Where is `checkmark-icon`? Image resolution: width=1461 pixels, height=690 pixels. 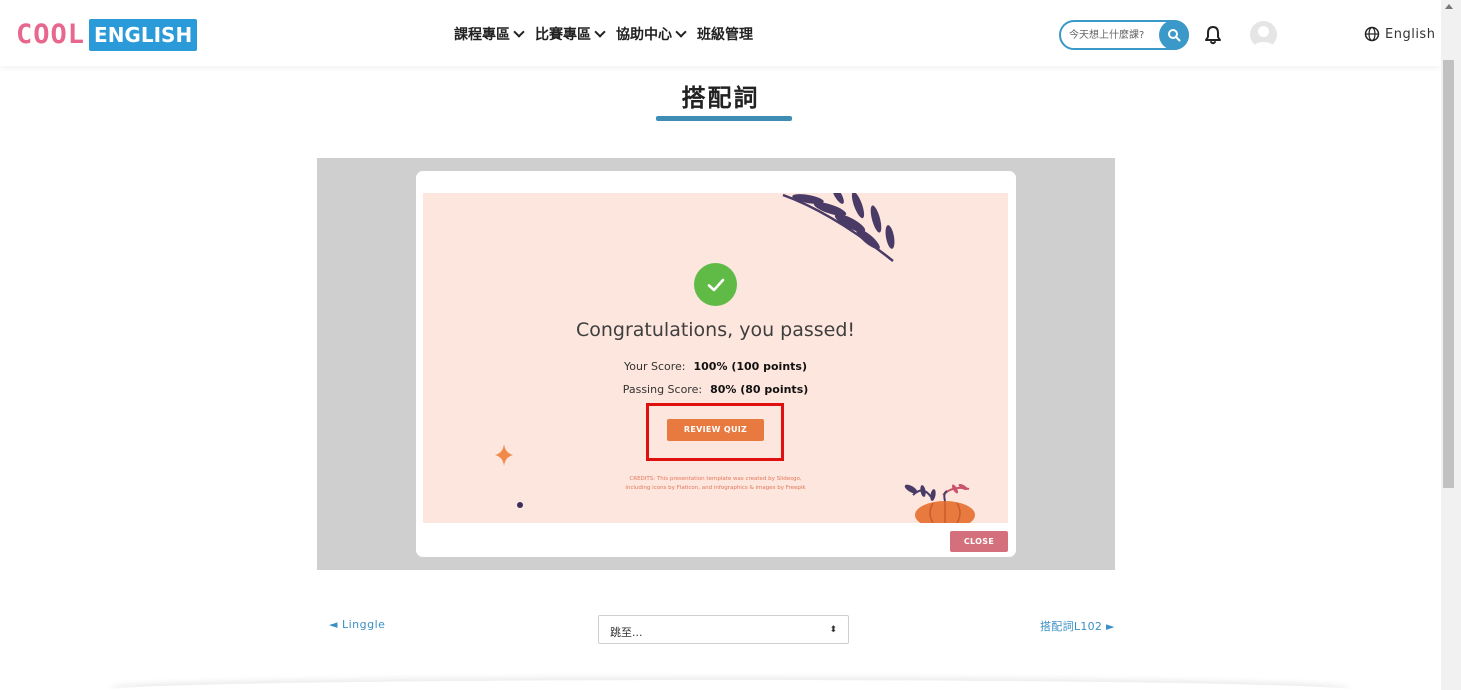 checkmark-icon is located at coordinates (715, 284).